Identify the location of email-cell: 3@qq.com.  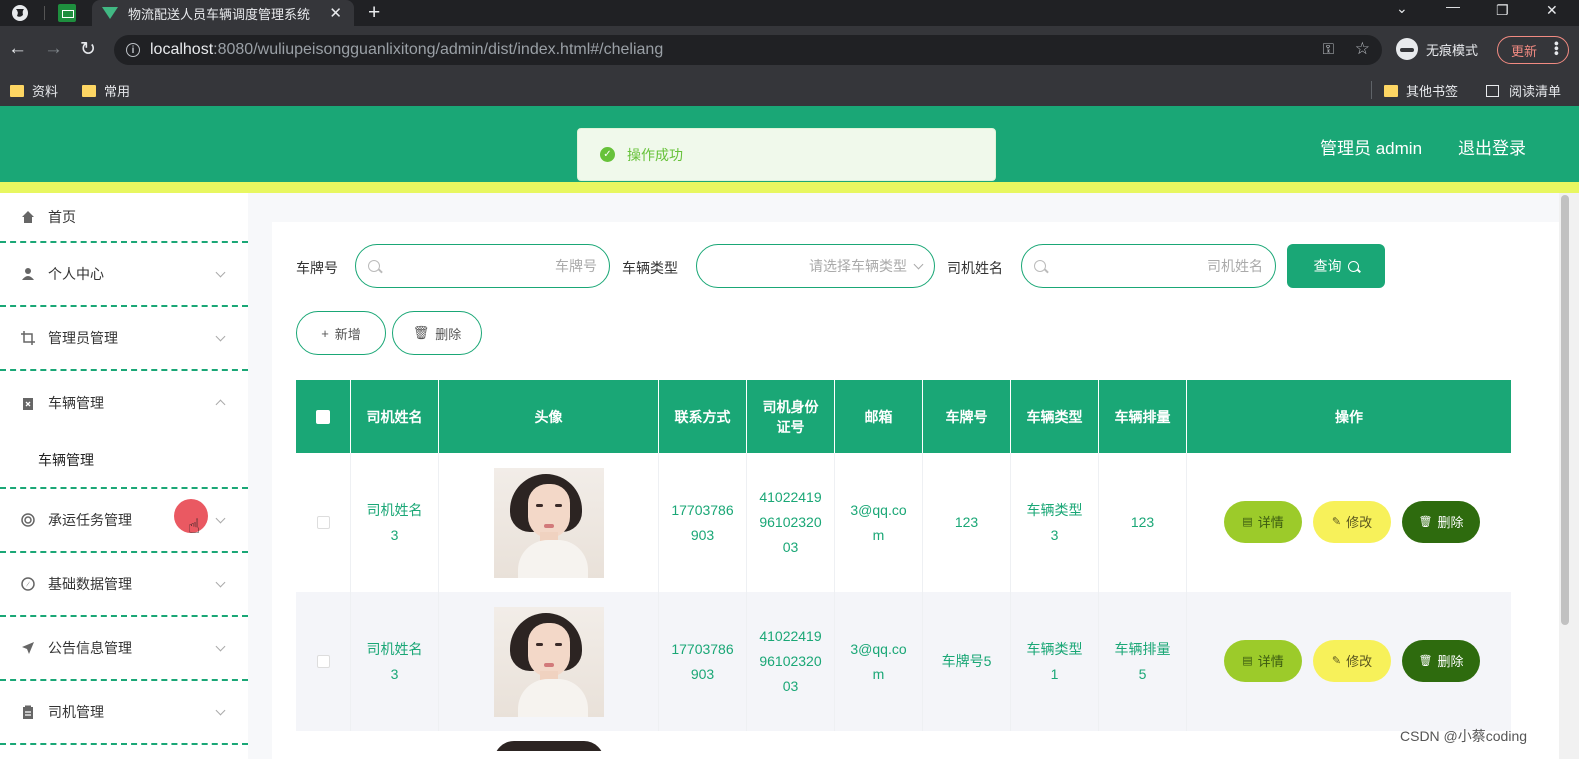
(879, 522).